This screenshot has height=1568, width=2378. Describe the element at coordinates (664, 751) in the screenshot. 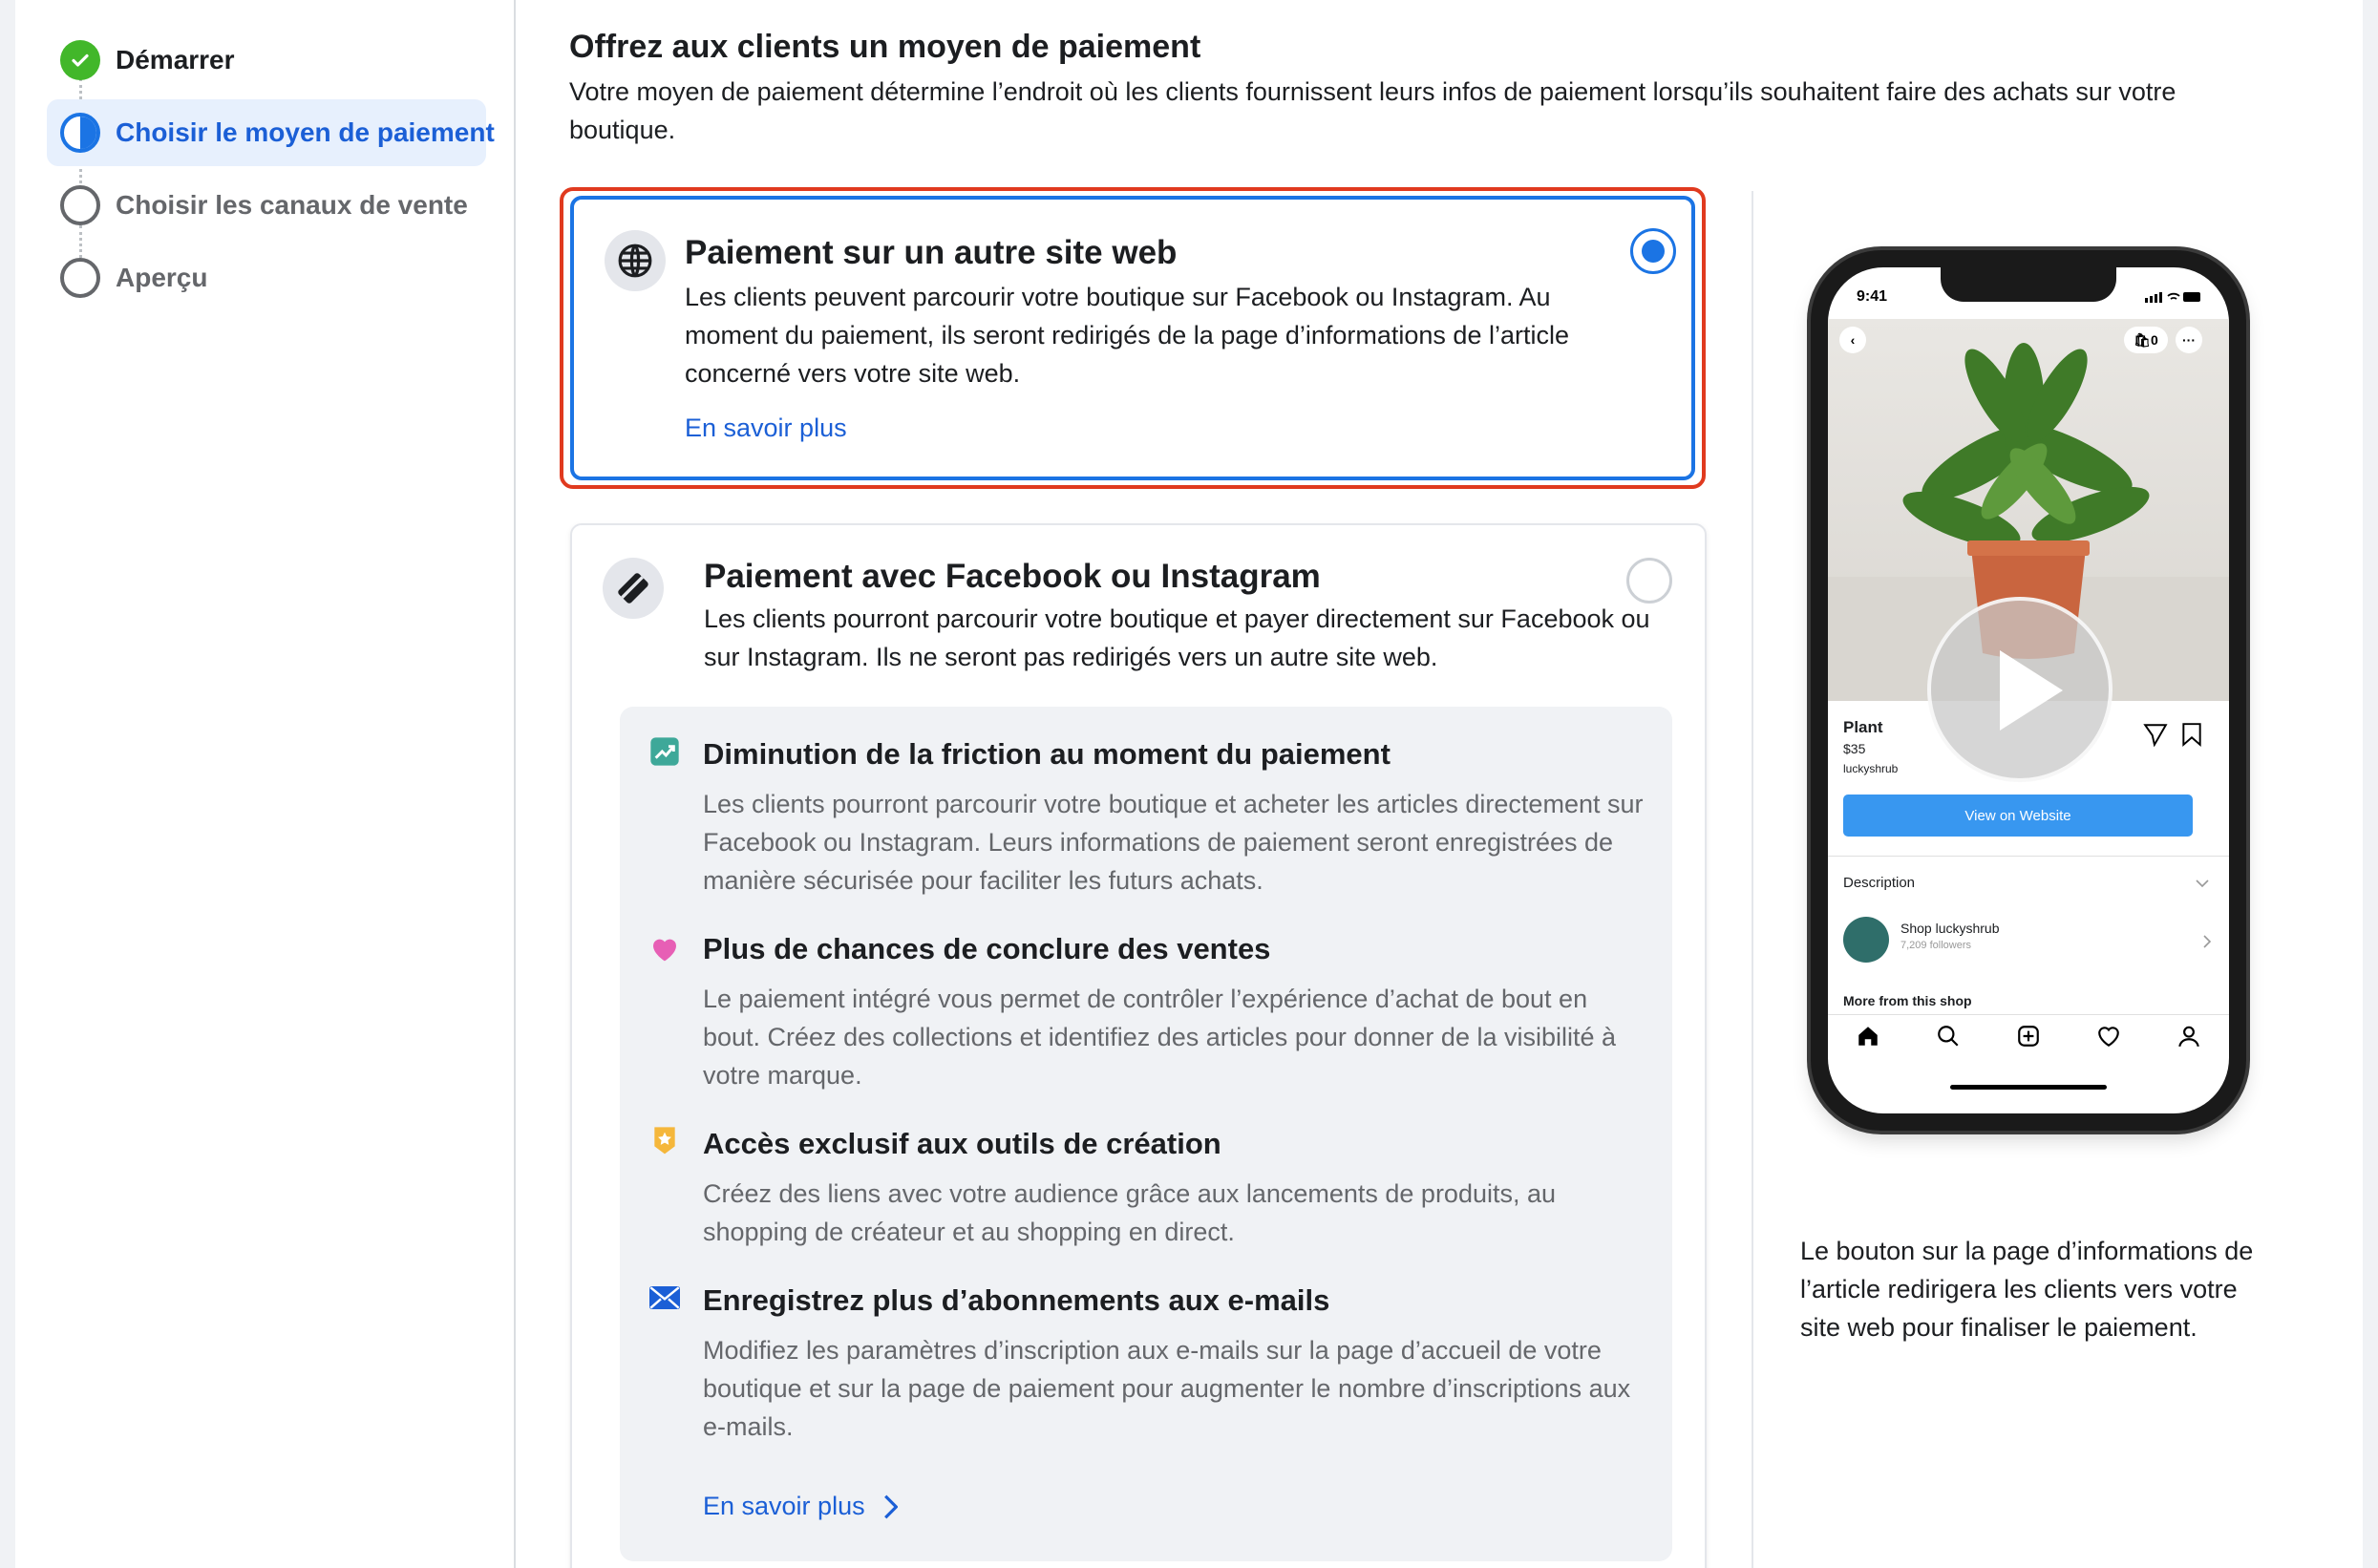

I see `trend-up-icon` at that location.